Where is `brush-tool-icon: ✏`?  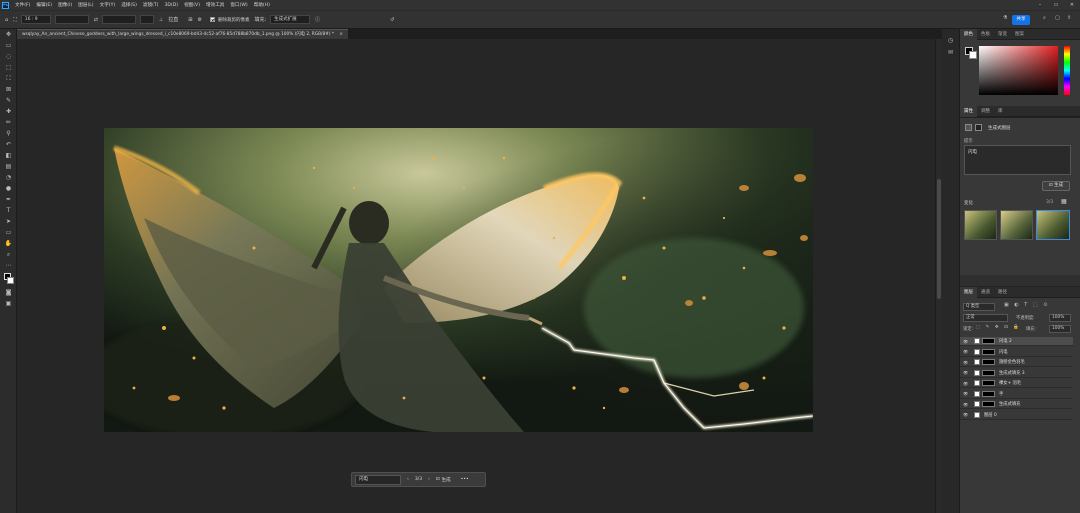
brush-tool-icon: ✏ is located at coordinates (8, 122).